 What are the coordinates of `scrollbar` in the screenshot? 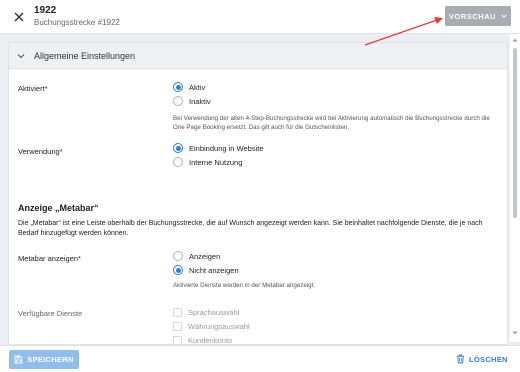 It's located at (515, 188).